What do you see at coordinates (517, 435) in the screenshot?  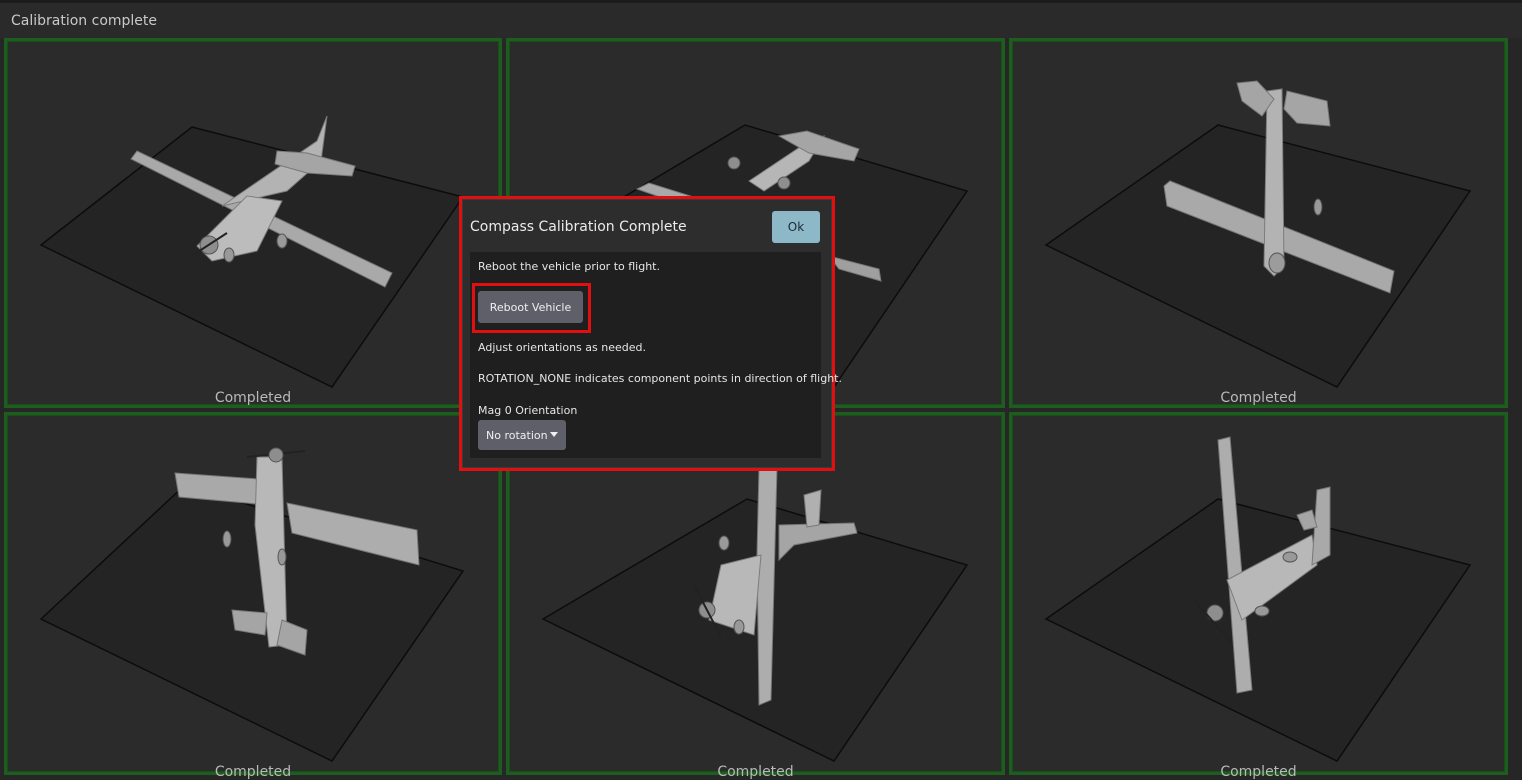 I see `mag-orientation-value: No rotation` at bounding box center [517, 435].